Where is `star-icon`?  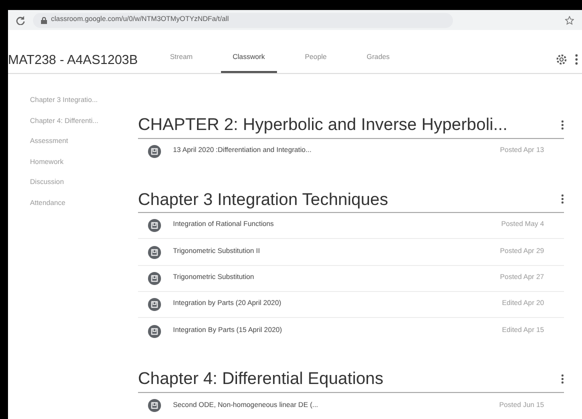 star-icon is located at coordinates (569, 20).